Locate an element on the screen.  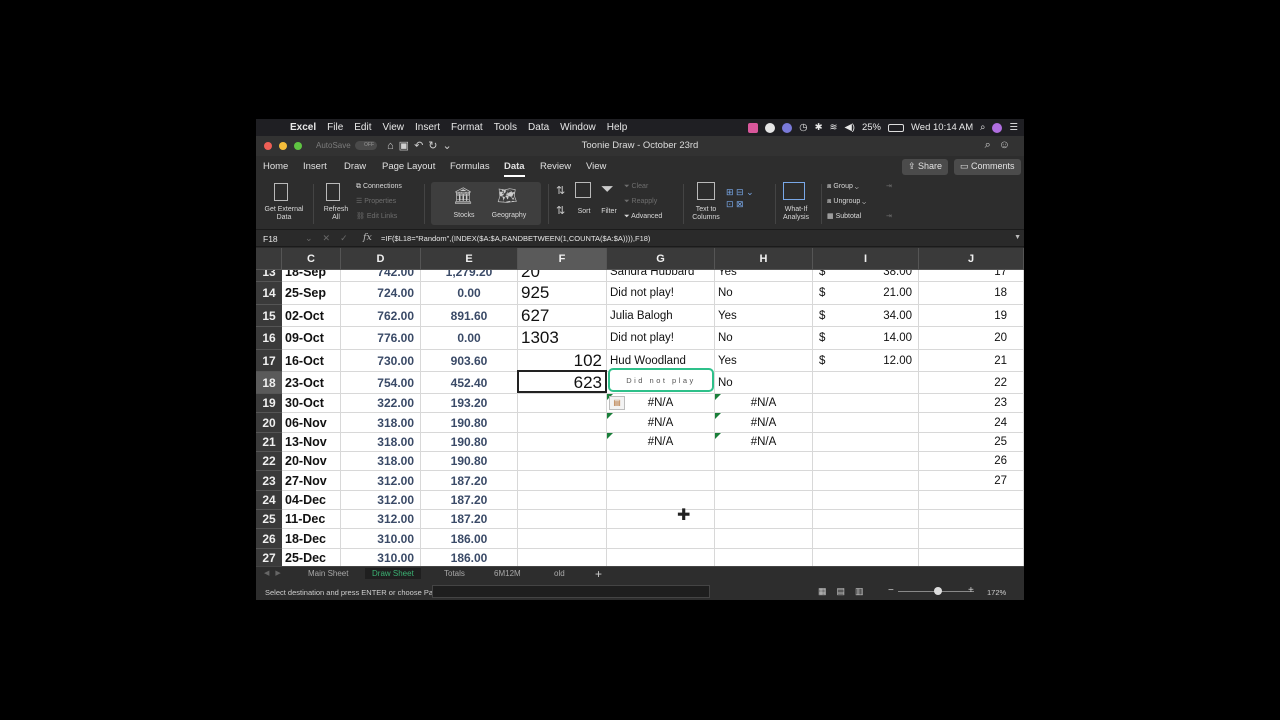
cell-played: No is located at coordinates (764, 293).